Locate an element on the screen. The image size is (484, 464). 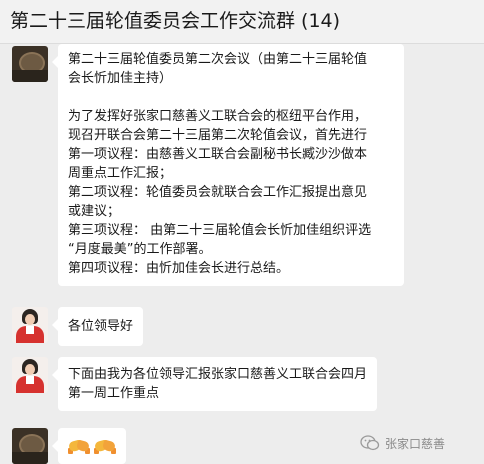
message-line: 会长忻加佳主持） is located at coordinates (120, 78).